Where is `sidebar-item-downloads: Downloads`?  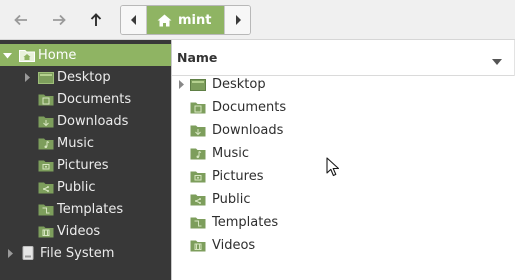
sidebar-item-downloads: Downloads is located at coordinates (85, 121).